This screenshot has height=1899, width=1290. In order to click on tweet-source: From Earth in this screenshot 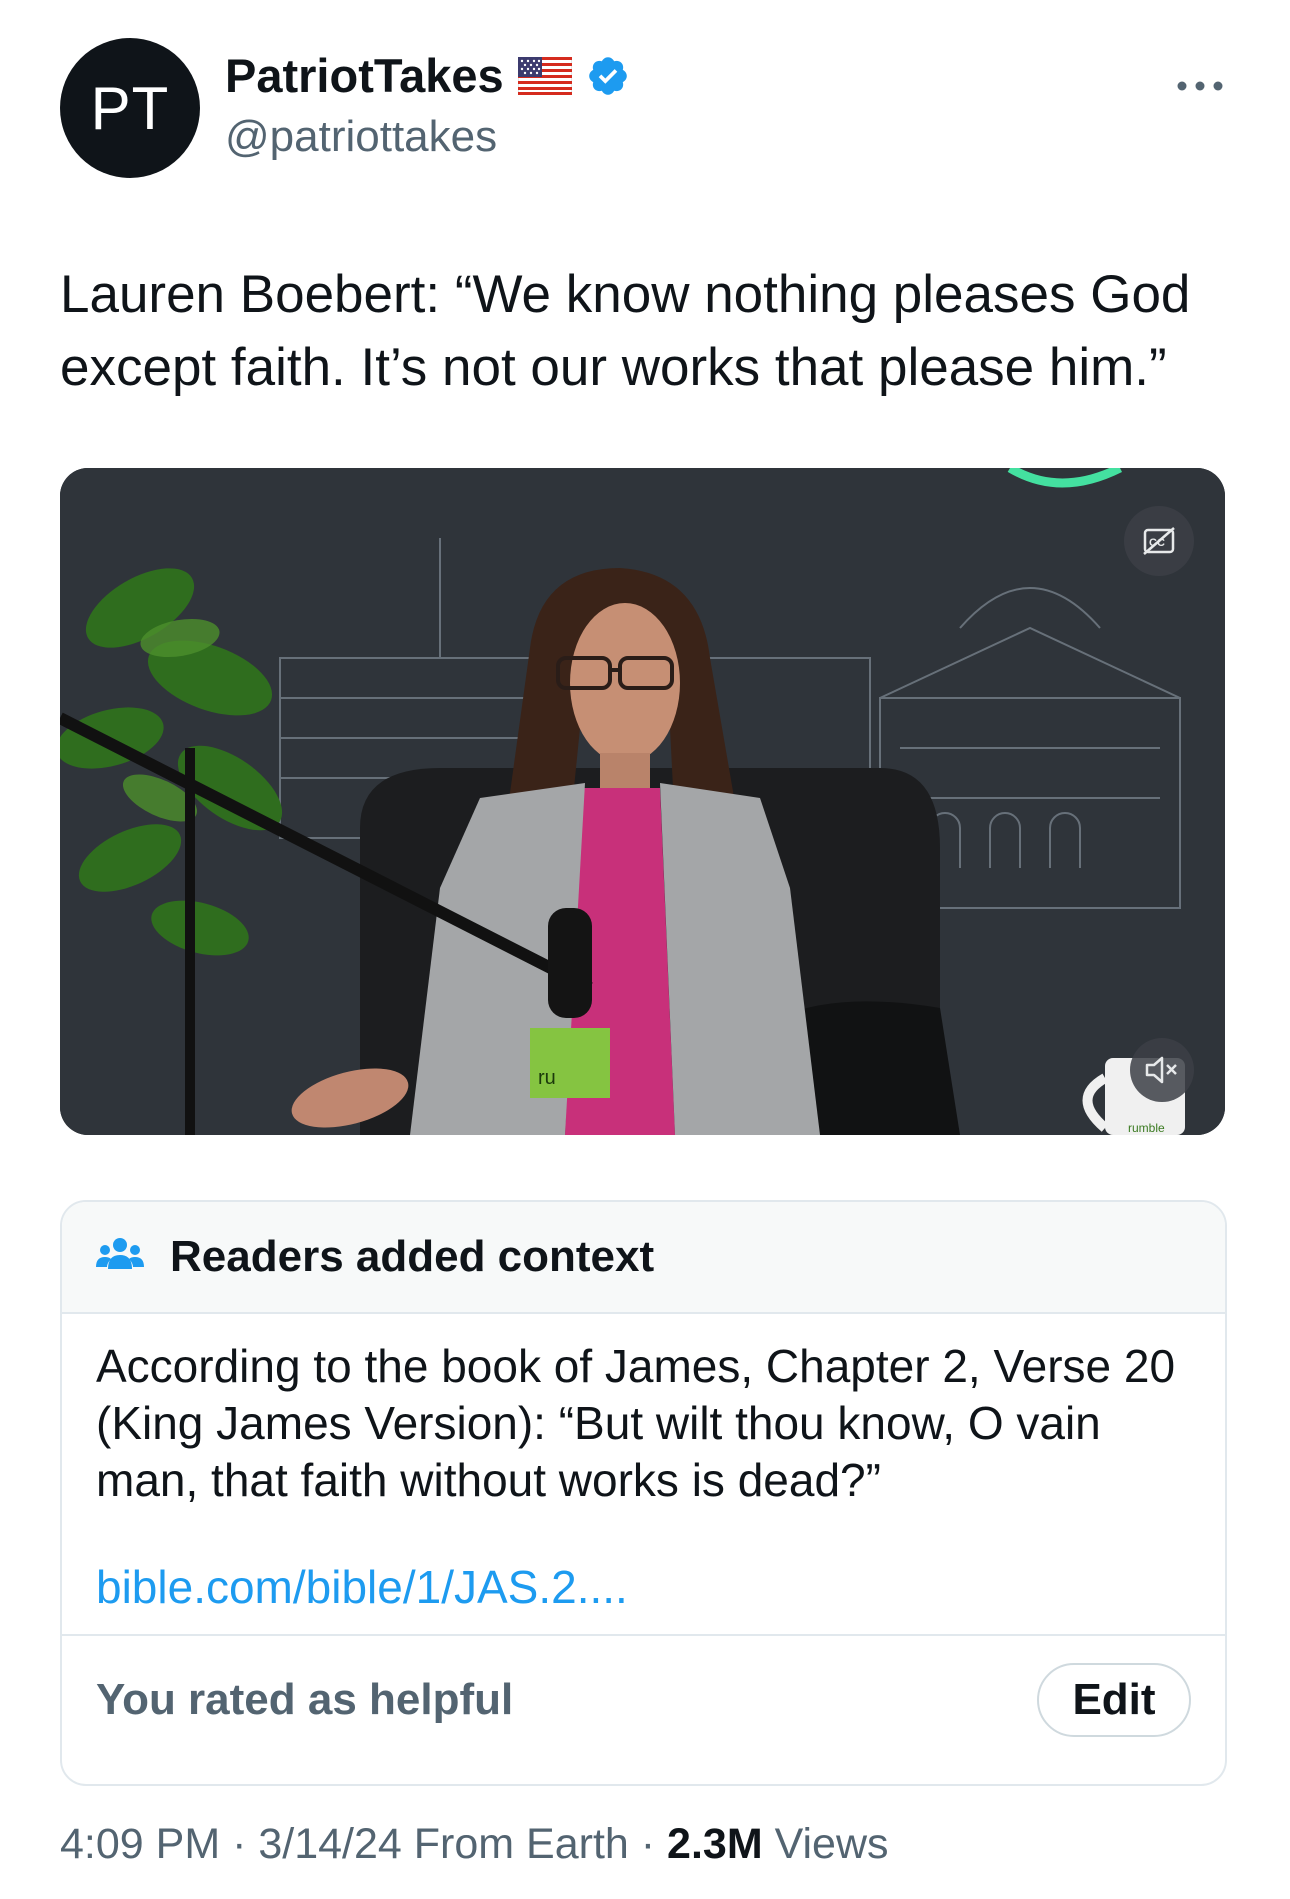, I will do `click(515, 1844)`.